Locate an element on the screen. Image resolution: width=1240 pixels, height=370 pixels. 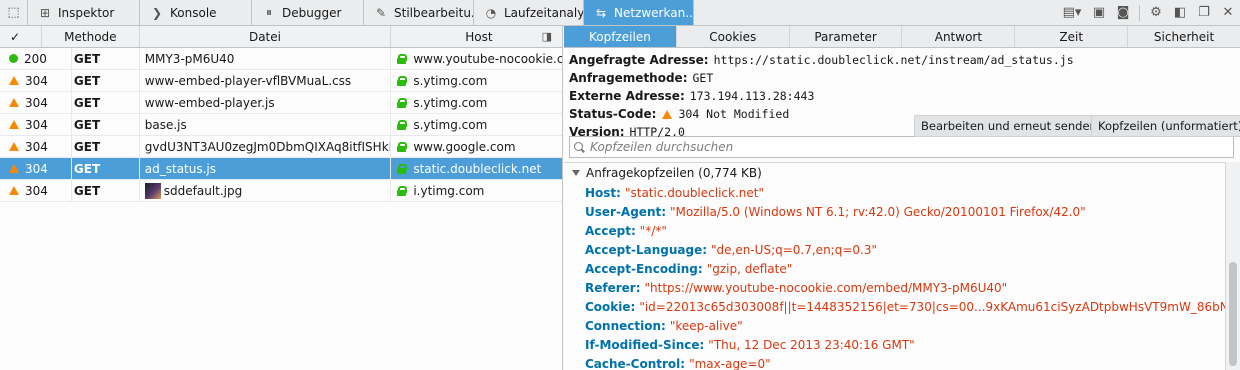
header-value: "static.doubleclick.net" is located at coordinates (694, 192).